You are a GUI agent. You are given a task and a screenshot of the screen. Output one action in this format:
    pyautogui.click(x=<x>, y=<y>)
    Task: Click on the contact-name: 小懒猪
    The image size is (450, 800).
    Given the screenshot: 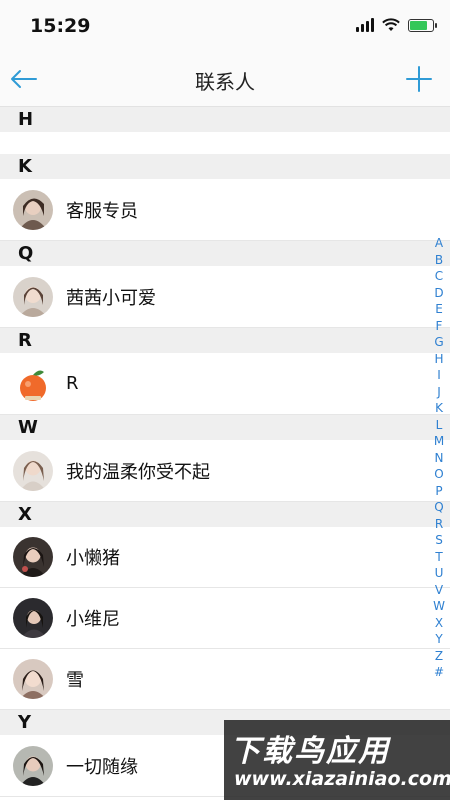 What is the action you would take?
    pyautogui.click(x=93, y=558)
    